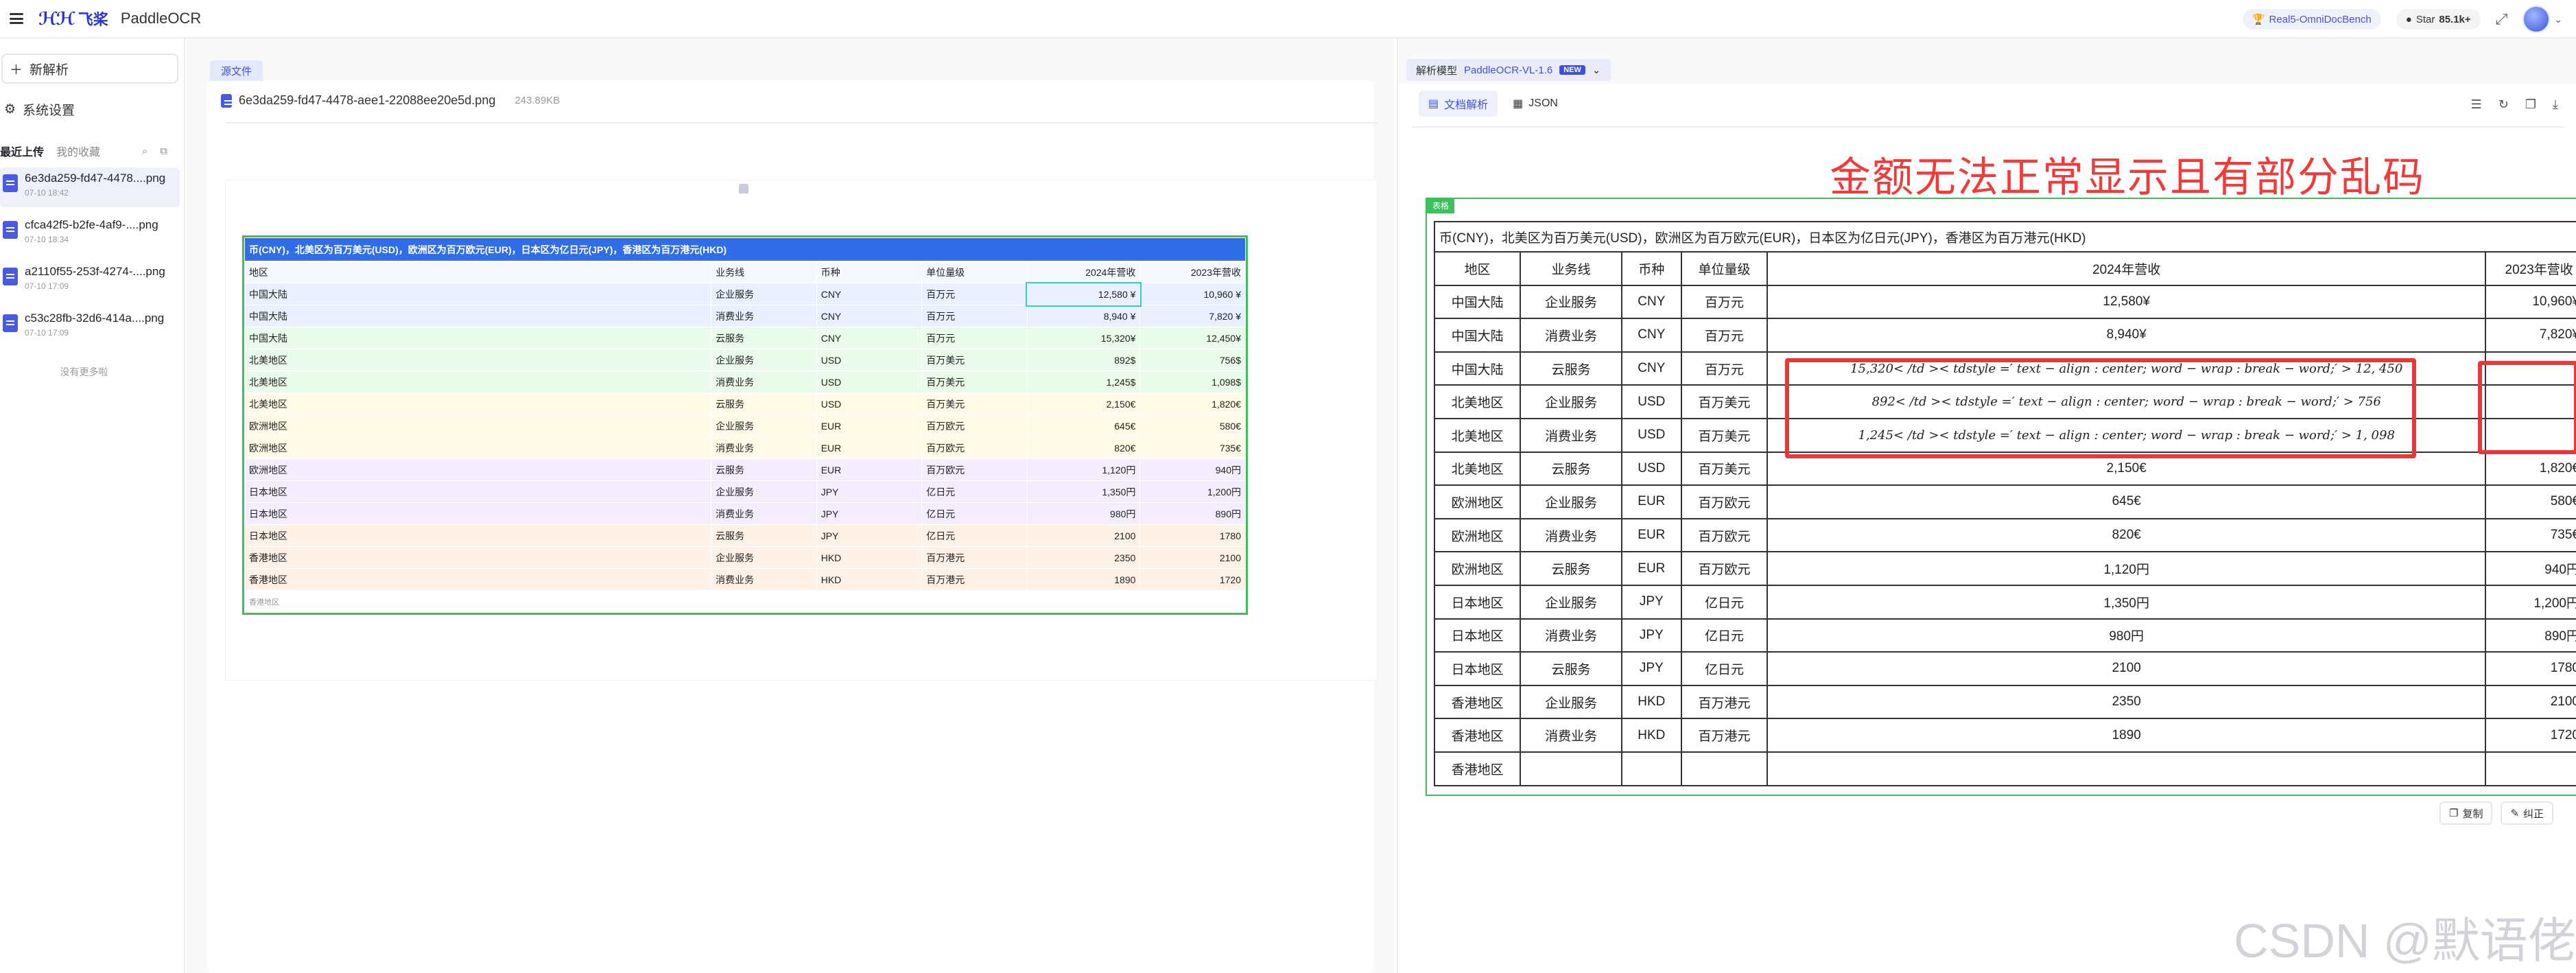 The image size is (2576, 973). Describe the element at coordinates (1724, 702) in the screenshot. I see `result-cell: 百万港元` at that location.